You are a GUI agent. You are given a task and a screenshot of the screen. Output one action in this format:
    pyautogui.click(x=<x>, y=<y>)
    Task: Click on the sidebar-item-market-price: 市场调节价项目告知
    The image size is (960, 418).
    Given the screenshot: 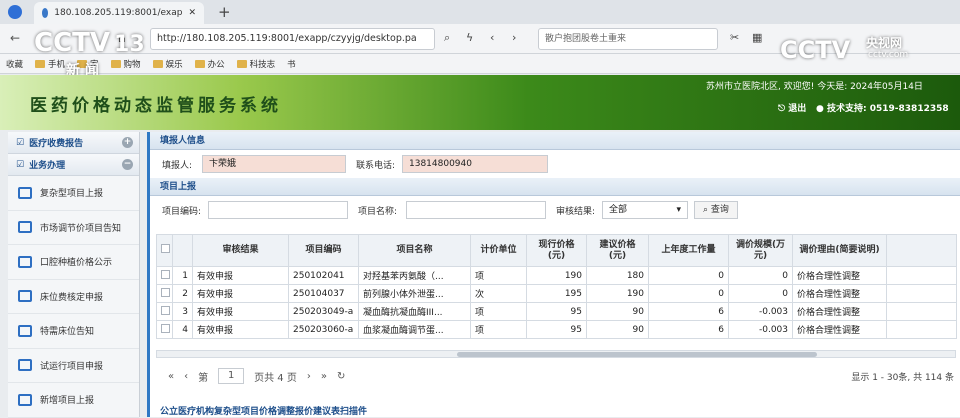 What is the action you would take?
    pyautogui.click(x=73, y=228)
    